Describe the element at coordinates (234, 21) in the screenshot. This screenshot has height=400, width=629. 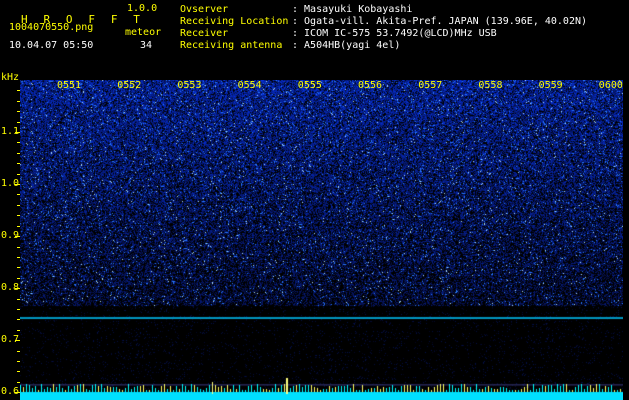
I see `info-label-location: Receiving Location` at that location.